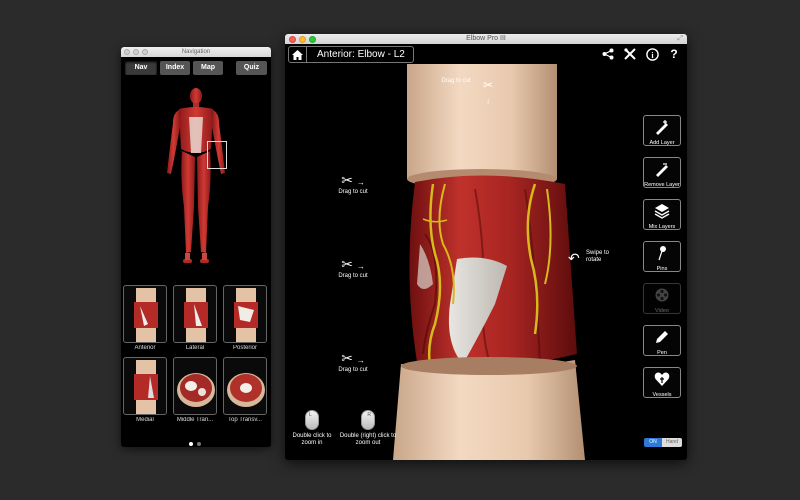 The image size is (800, 500). I want to click on thumbnail-posterior, so click(245, 314).